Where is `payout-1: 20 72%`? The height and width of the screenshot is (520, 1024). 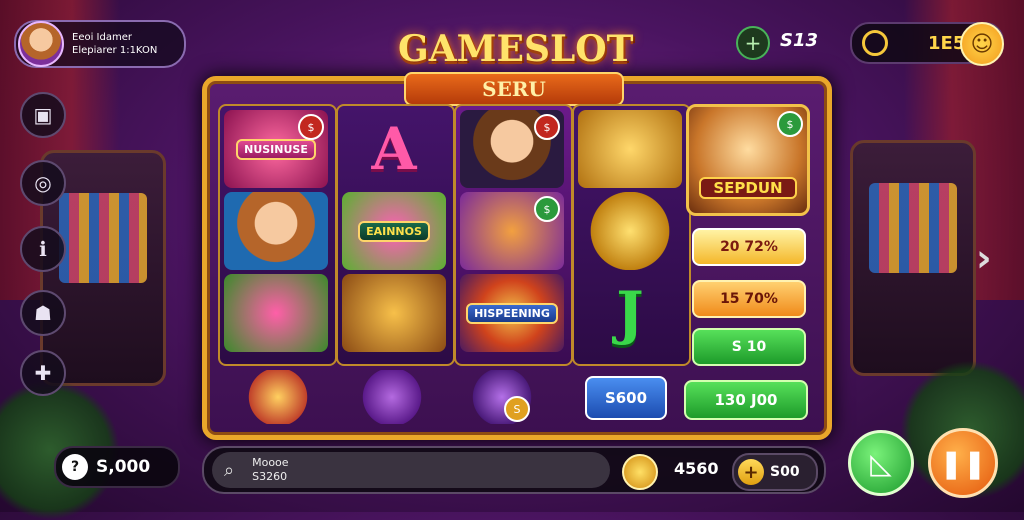 payout-1: 20 72% is located at coordinates (749, 247).